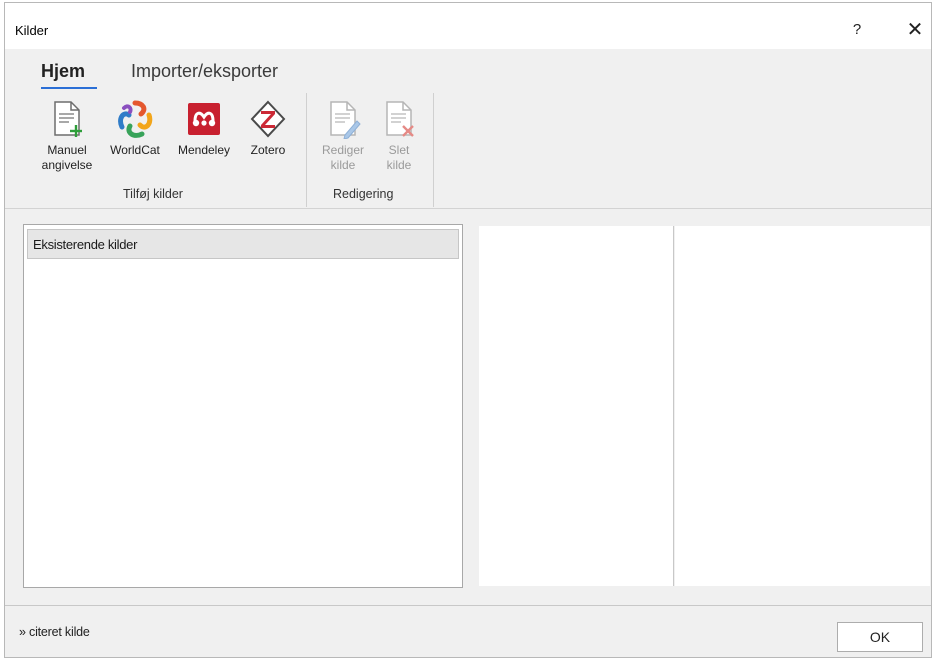  Describe the element at coordinates (63, 71) in the screenshot. I see `tab-hjem: Hjem` at that location.